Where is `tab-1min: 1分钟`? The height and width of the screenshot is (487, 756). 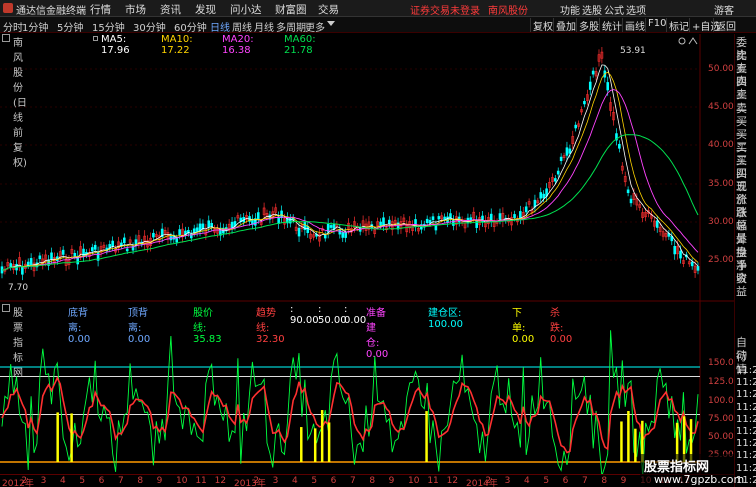
tab-1min: 1分钟 is located at coordinates (35, 26).